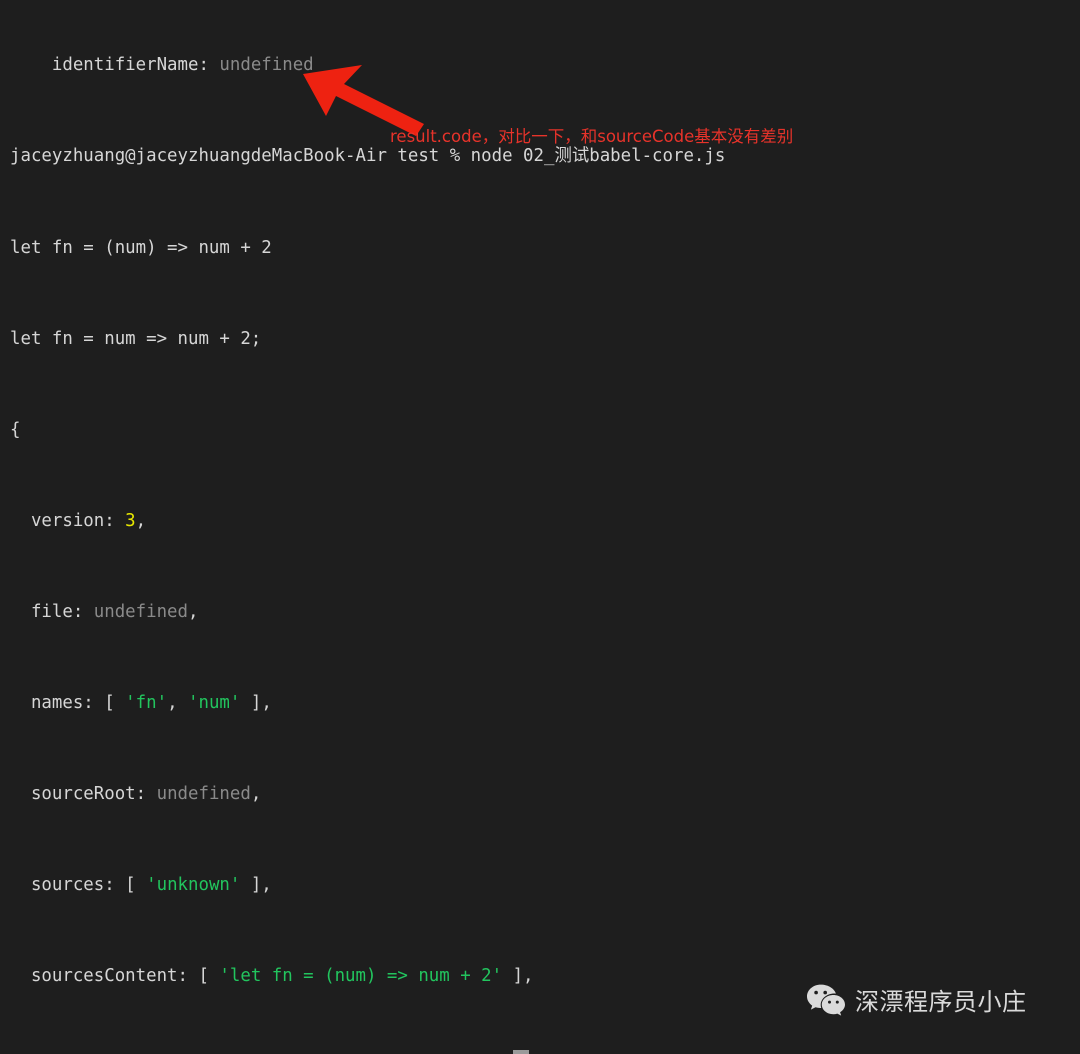 This screenshot has width=1080, height=1054. What do you see at coordinates (162, 65) in the screenshot?
I see `console-line-partial-top: identifierName: undefined` at bounding box center [162, 65].